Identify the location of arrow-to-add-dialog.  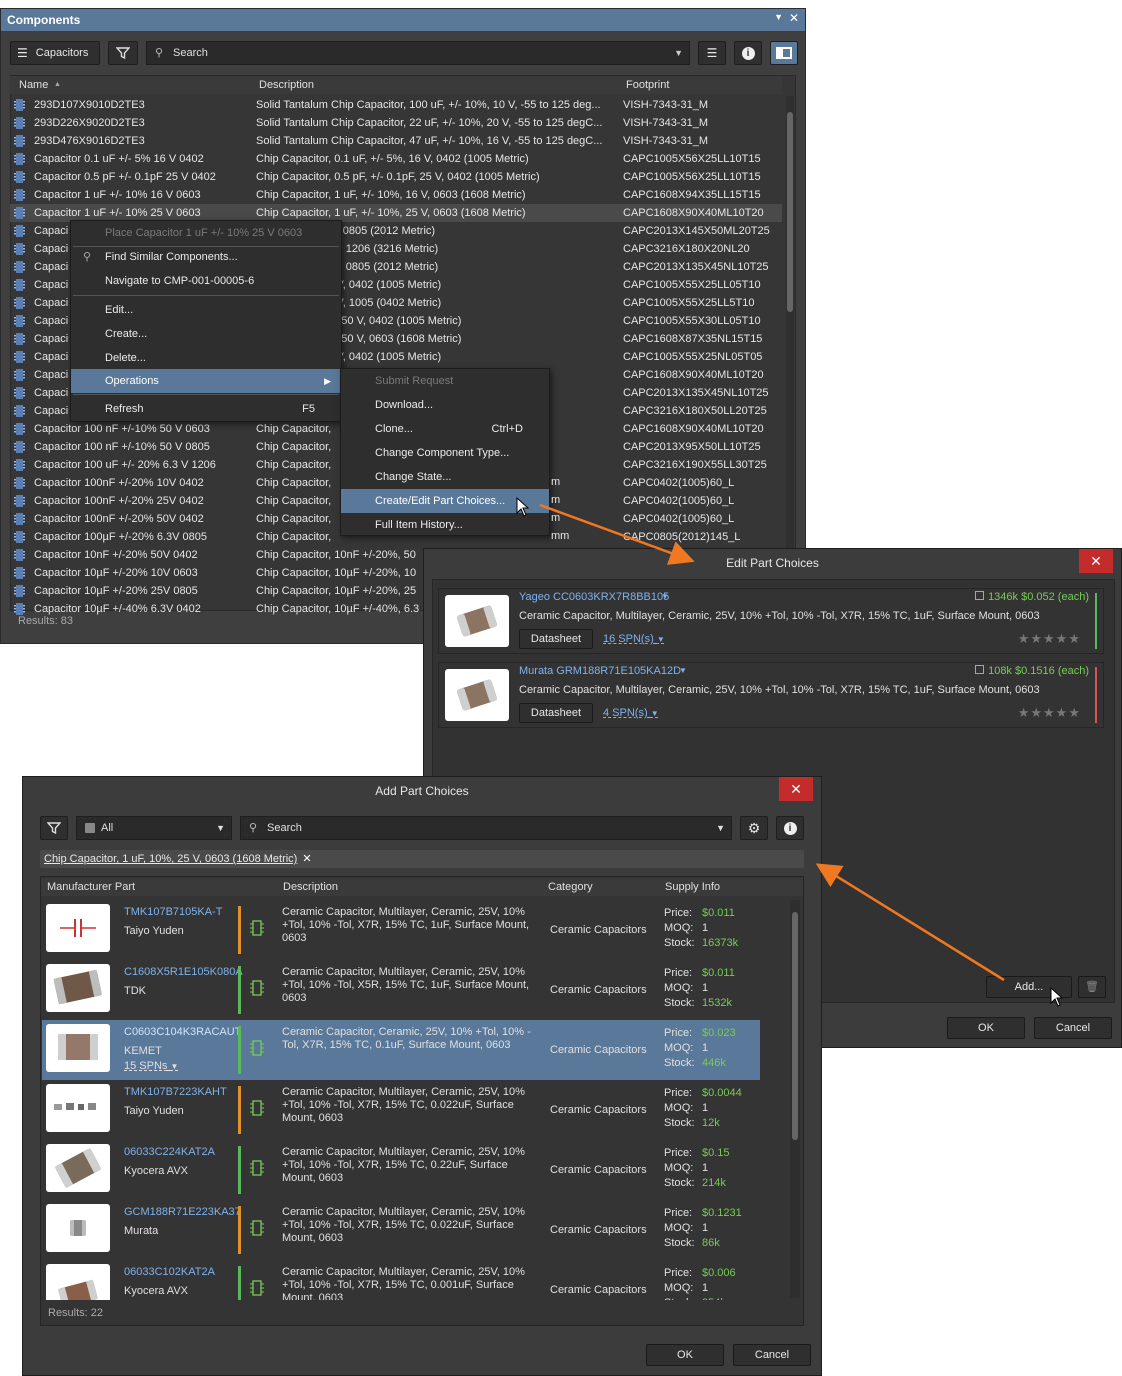
(910, 922).